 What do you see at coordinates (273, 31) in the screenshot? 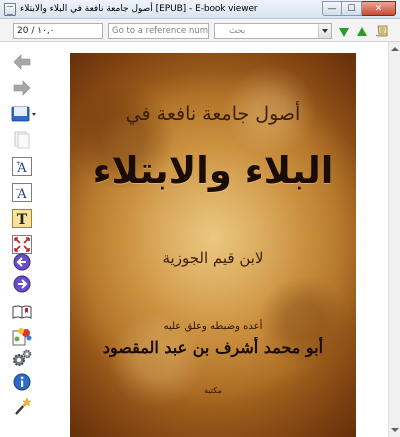
I see `search-box: بحث` at bounding box center [273, 31].